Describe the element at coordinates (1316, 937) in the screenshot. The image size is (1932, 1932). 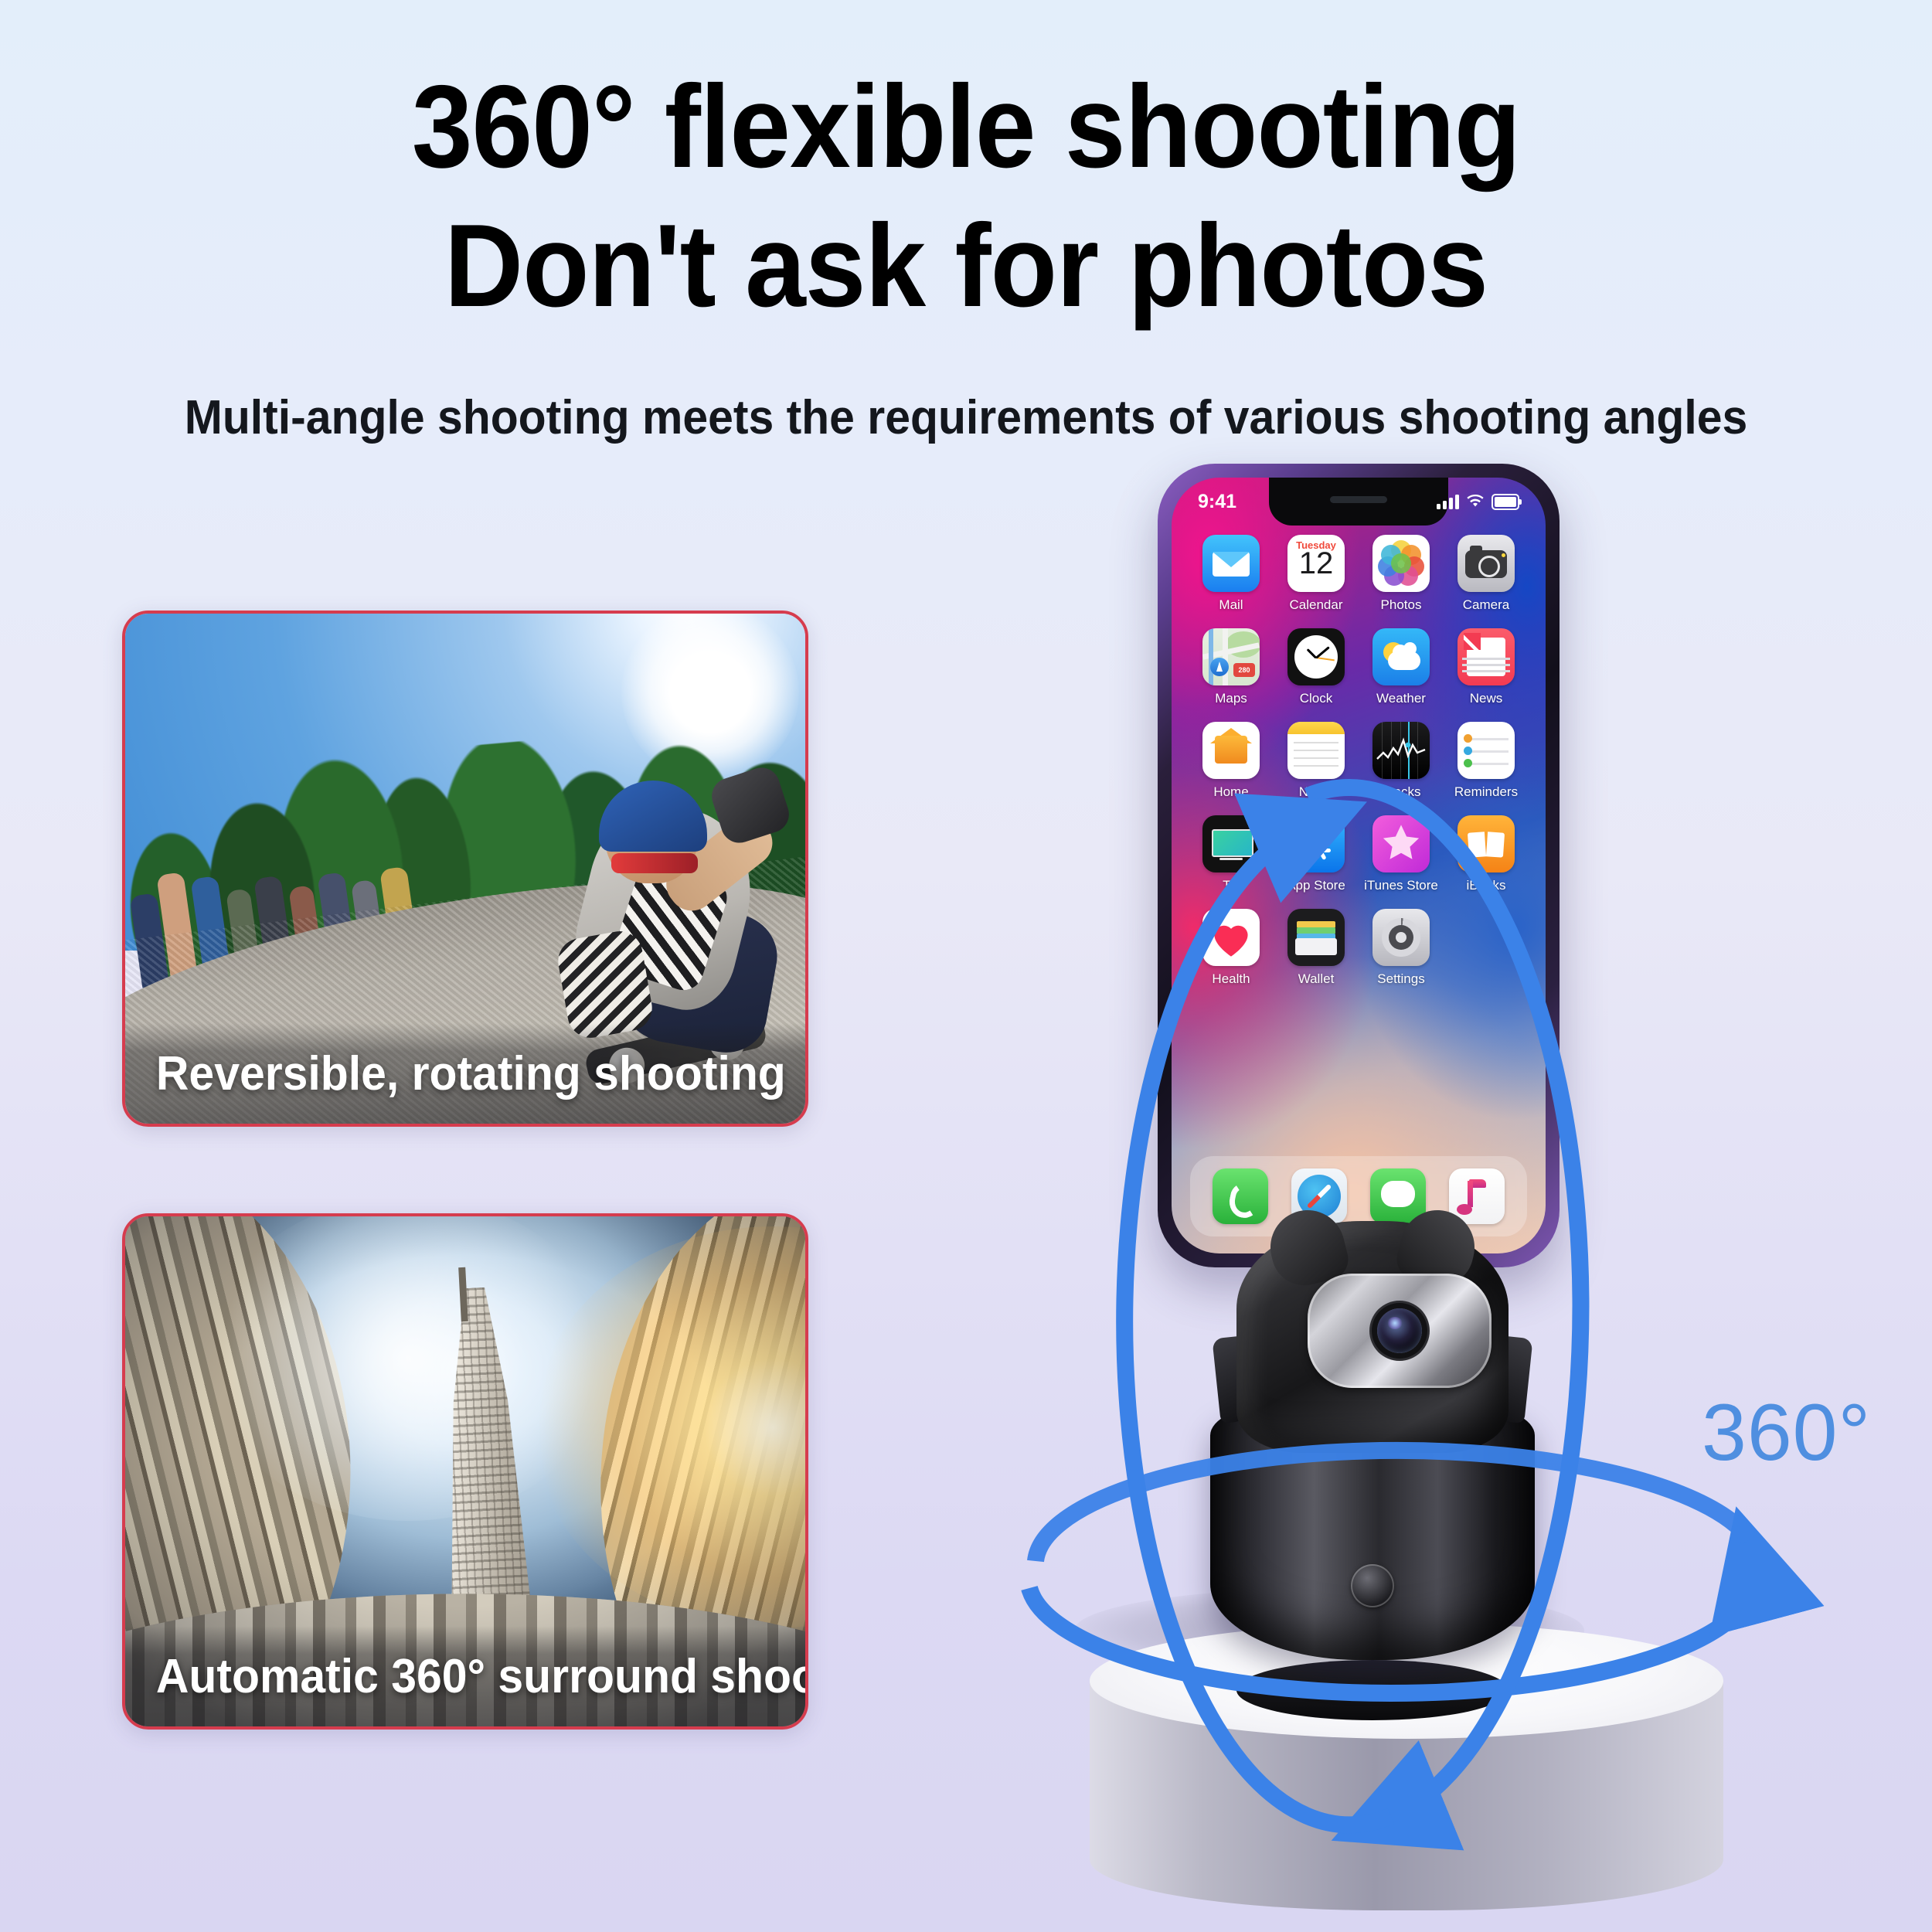
I see `wallet-icon` at that location.